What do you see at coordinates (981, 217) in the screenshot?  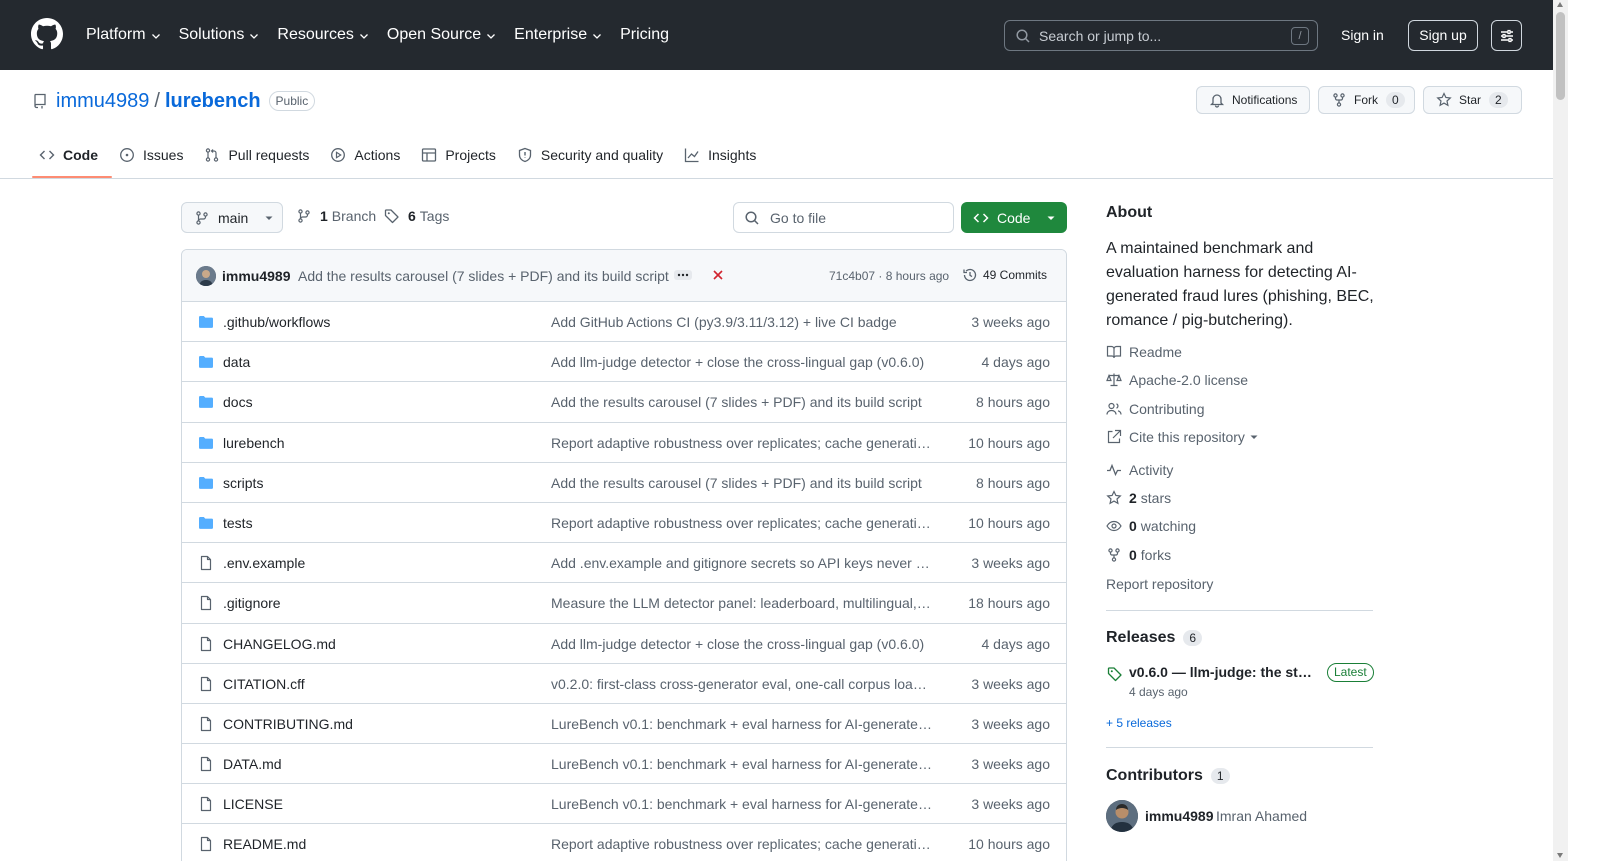 I see `code-icon` at bounding box center [981, 217].